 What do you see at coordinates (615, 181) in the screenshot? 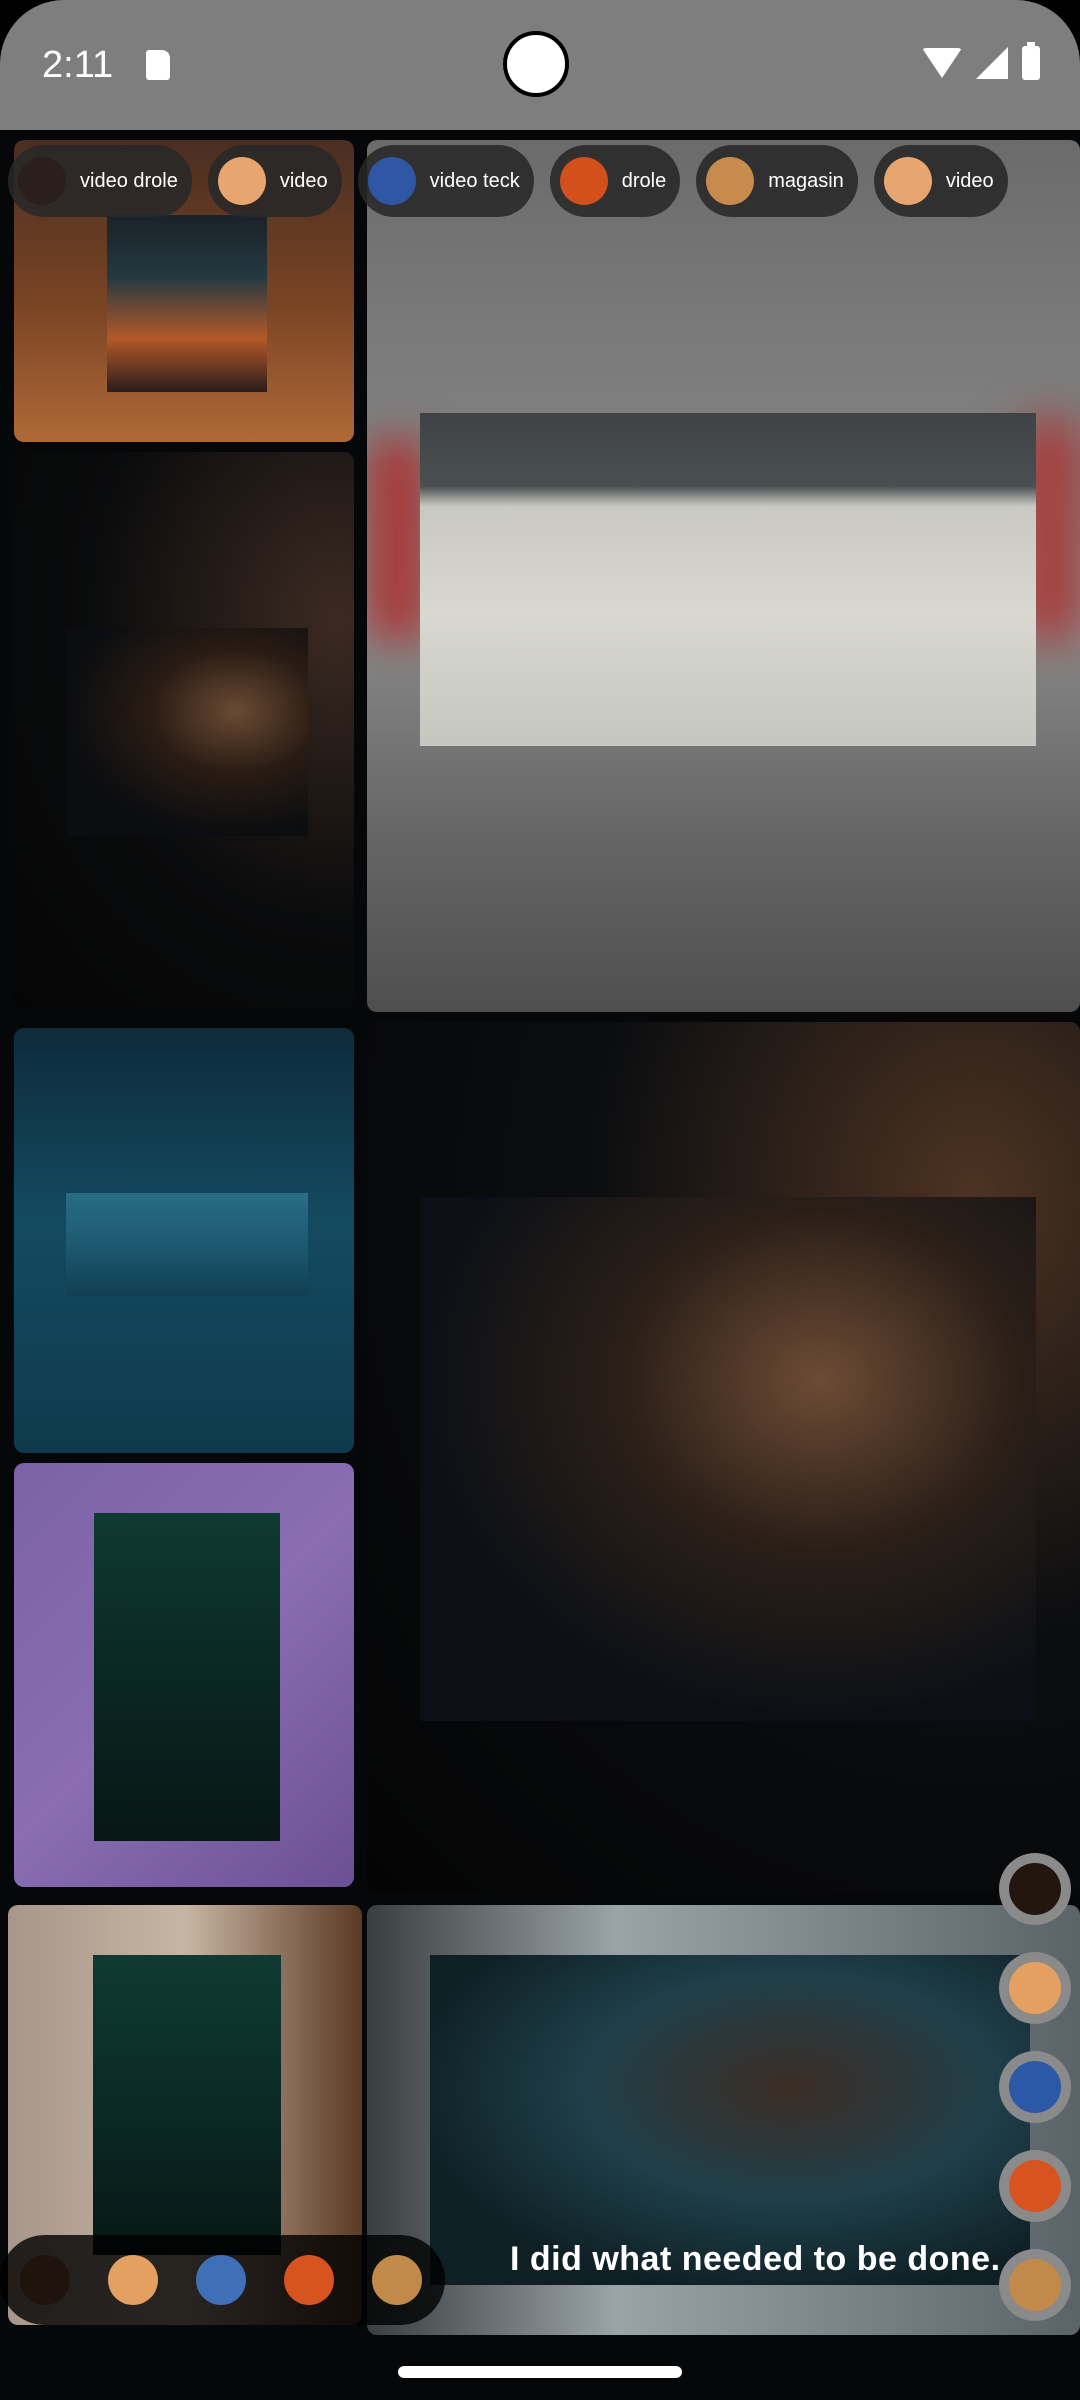
I see `chip-drole: drole` at bounding box center [615, 181].